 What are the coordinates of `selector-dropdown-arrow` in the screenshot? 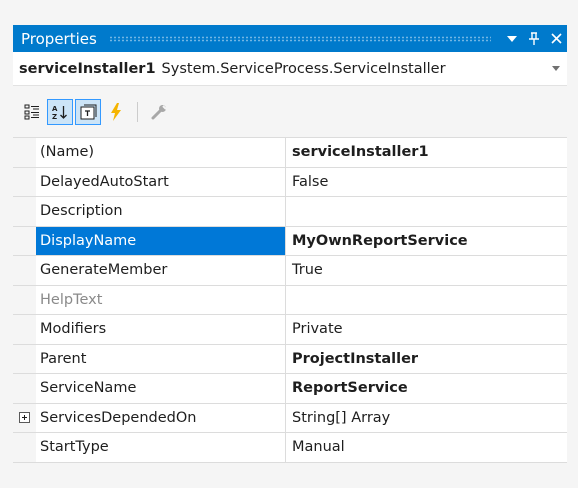 It's located at (556, 68).